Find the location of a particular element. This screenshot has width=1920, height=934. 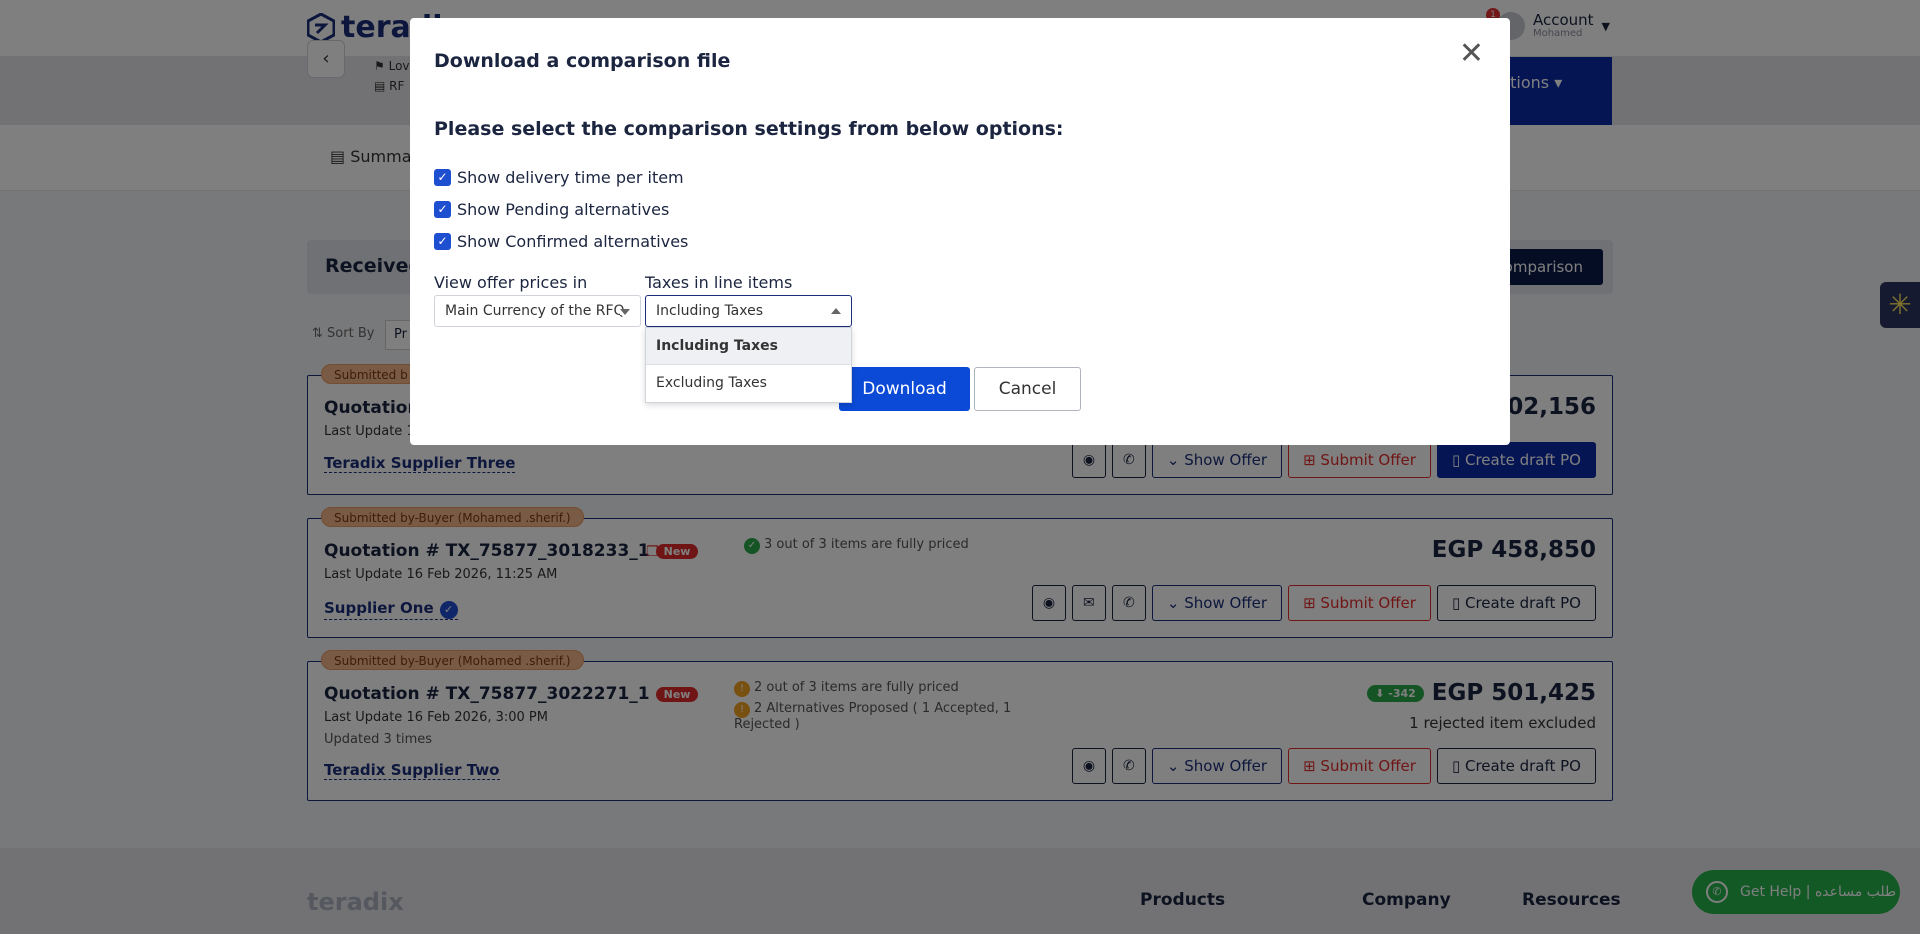

chevron-down-icon is located at coordinates (625, 312).